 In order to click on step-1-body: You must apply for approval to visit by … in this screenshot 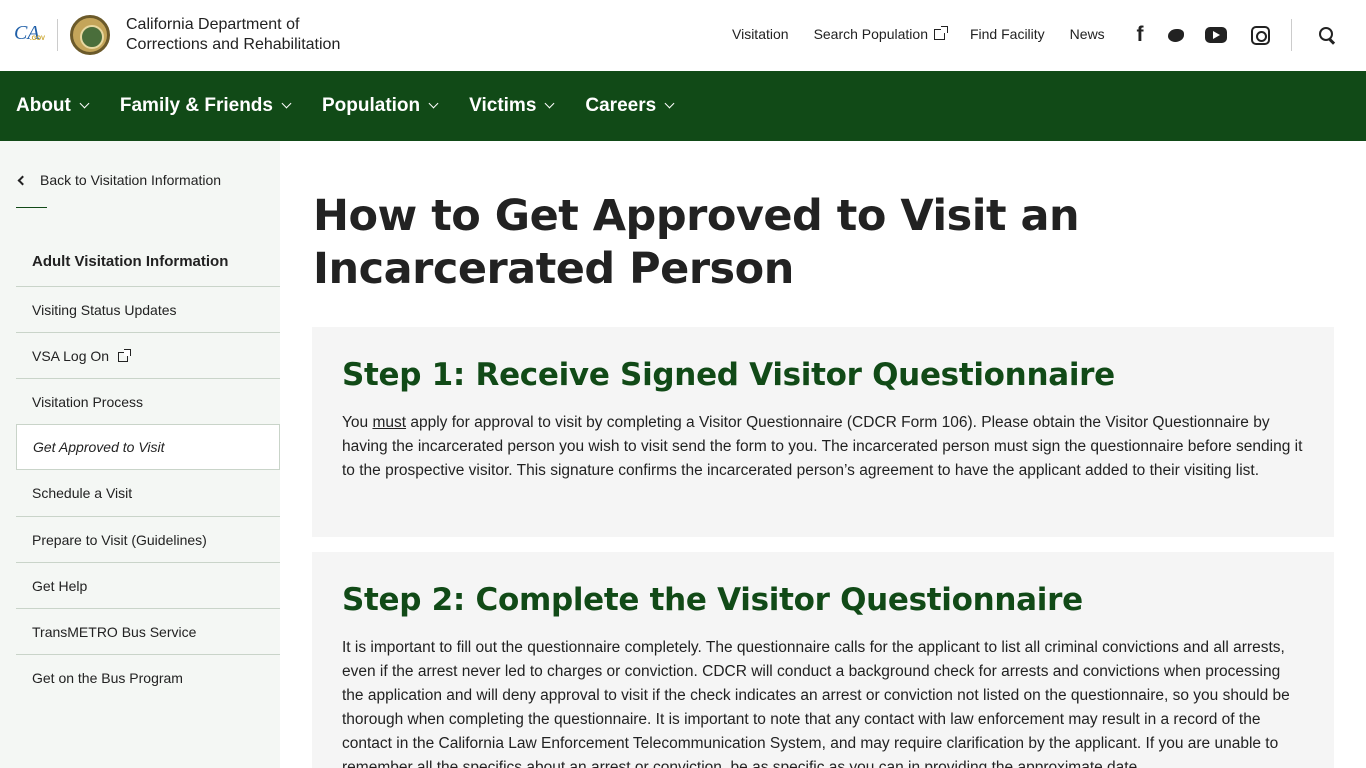, I will do `click(823, 447)`.